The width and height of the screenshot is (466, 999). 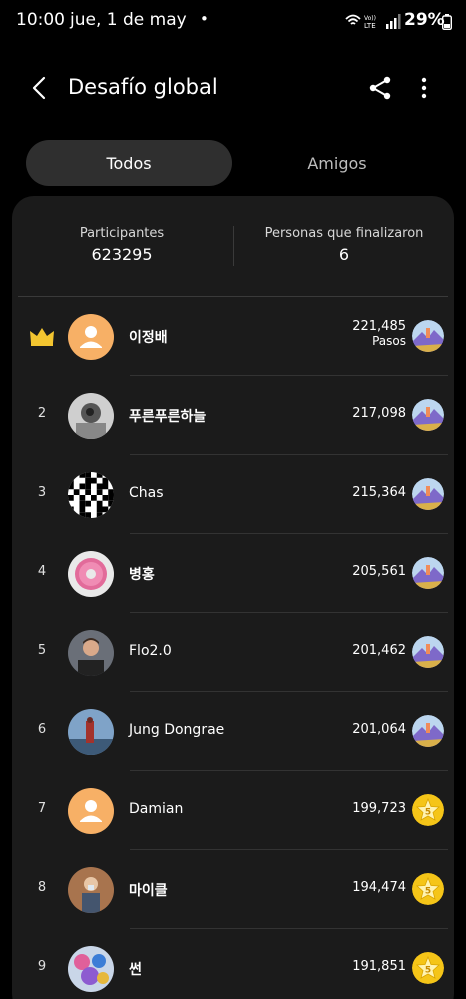 I want to click on participant-name: 마이클, so click(x=148, y=891).